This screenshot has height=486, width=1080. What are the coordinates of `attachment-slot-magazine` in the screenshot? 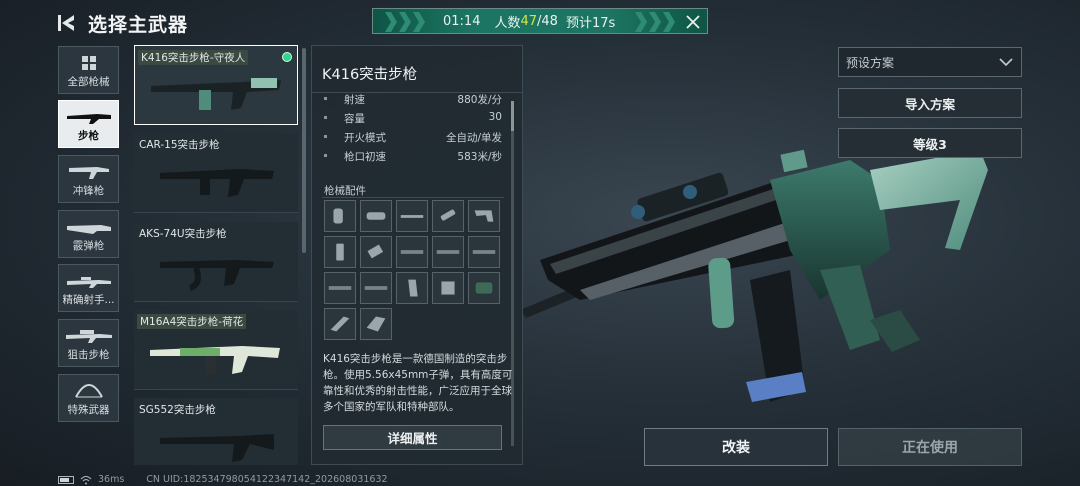 It's located at (340, 252).